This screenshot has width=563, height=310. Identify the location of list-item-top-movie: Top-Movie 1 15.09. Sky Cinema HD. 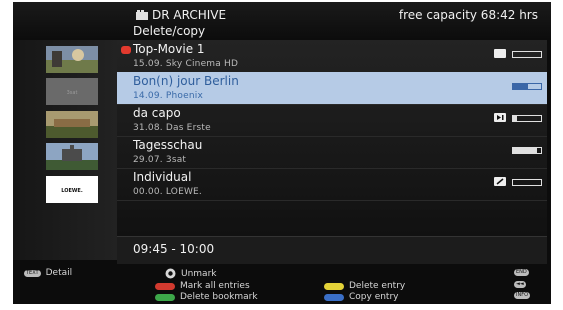
(332, 56).